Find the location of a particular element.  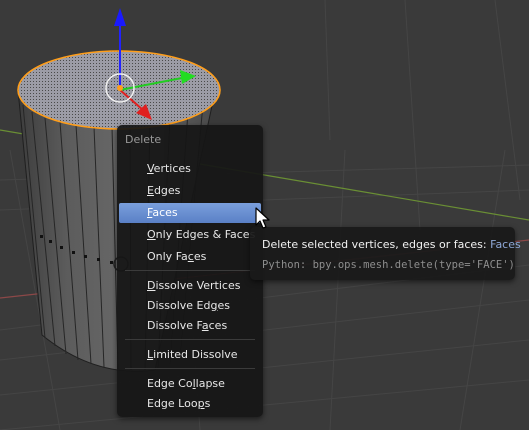

menu-item-edge-loops: Edge Loops is located at coordinates (190, 404).